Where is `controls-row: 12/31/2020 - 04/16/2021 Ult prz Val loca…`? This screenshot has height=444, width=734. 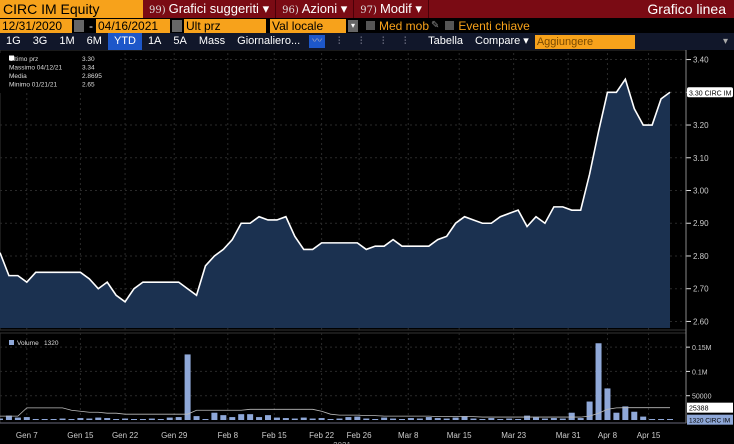
controls-row: 12/31/2020 - 04/16/2021 Ult prz Val loca… is located at coordinates (367, 25).